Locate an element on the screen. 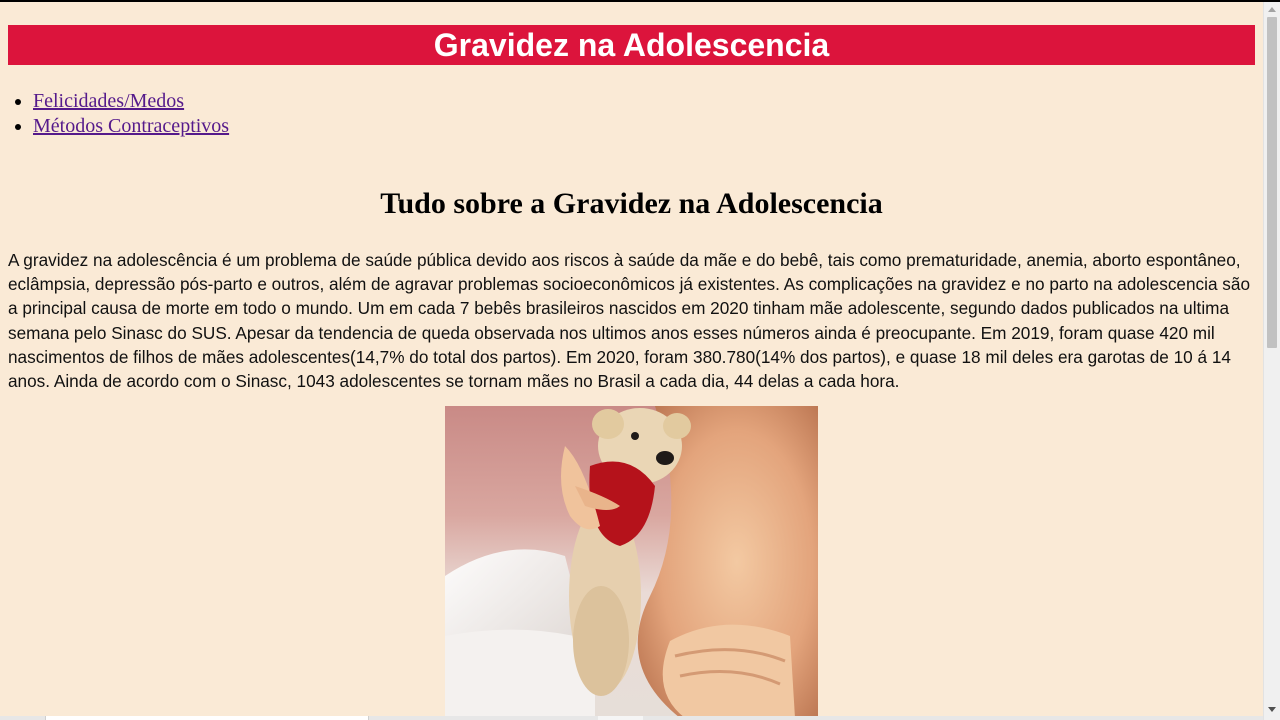  nav-link-metodos-contraceptivos: Métodos Contraceptivos is located at coordinates (131, 126).